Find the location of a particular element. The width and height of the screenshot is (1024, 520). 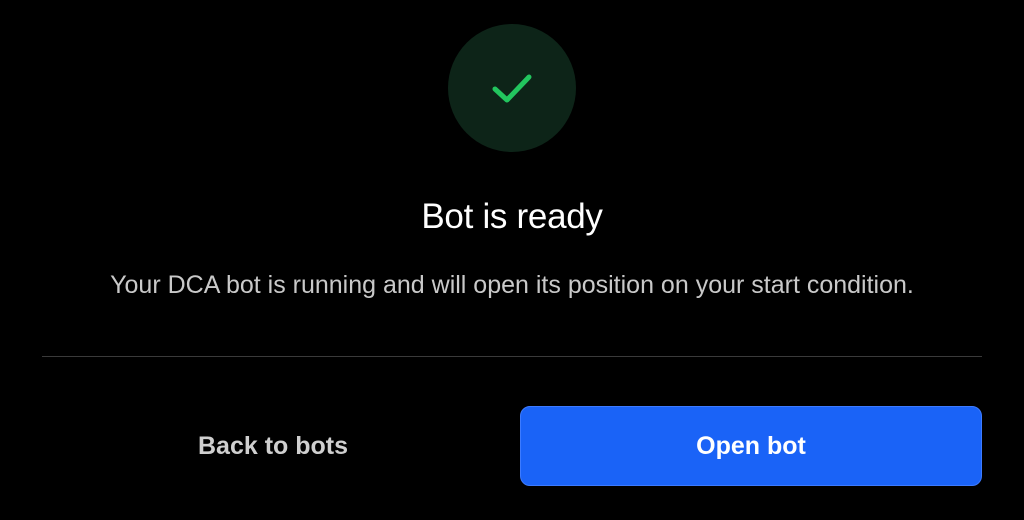

checkmark-icon is located at coordinates (512, 88).